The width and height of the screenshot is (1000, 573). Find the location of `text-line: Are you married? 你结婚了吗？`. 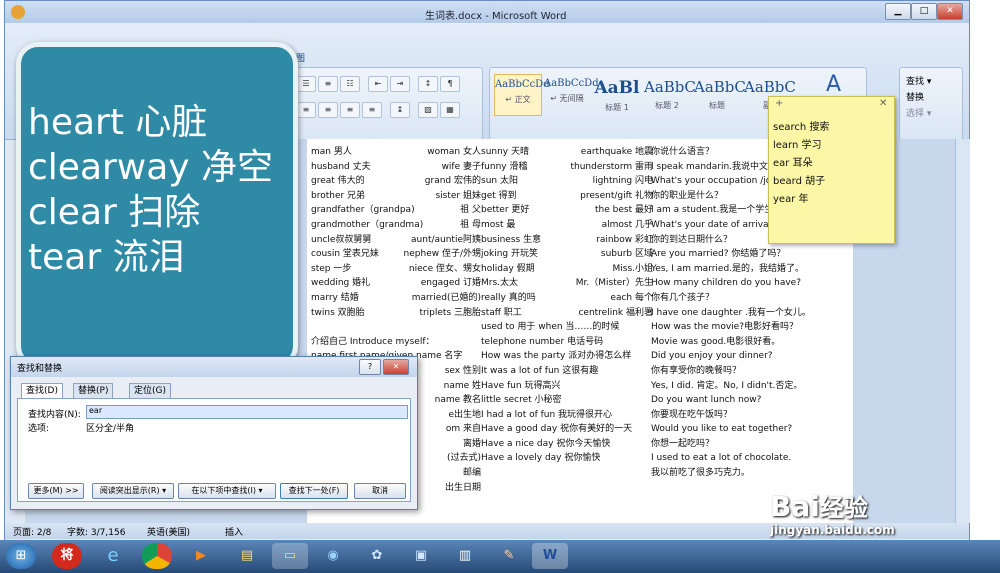

text-line: Are you married? 你结婚了吗？ is located at coordinates (718, 254).